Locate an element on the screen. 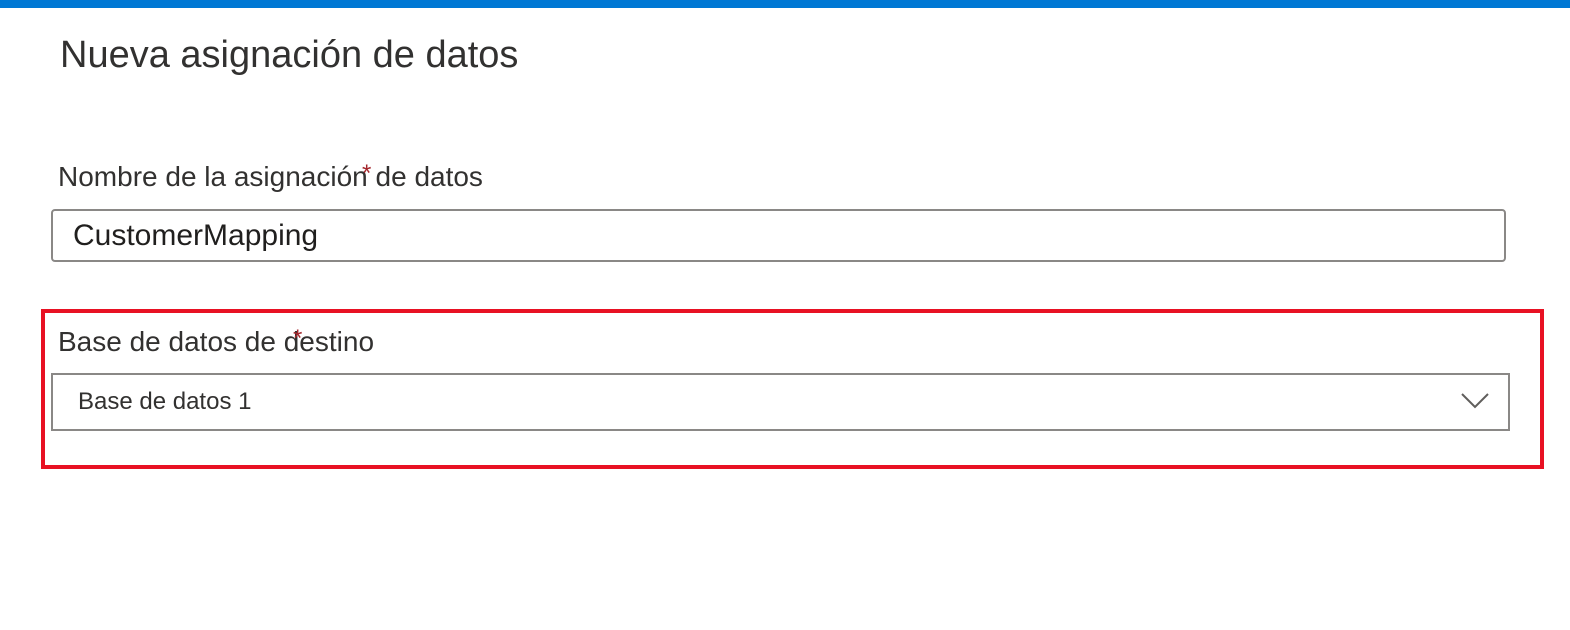 The height and width of the screenshot is (630, 1570). mapping-name-required-marker: * is located at coordinates (367, 173).